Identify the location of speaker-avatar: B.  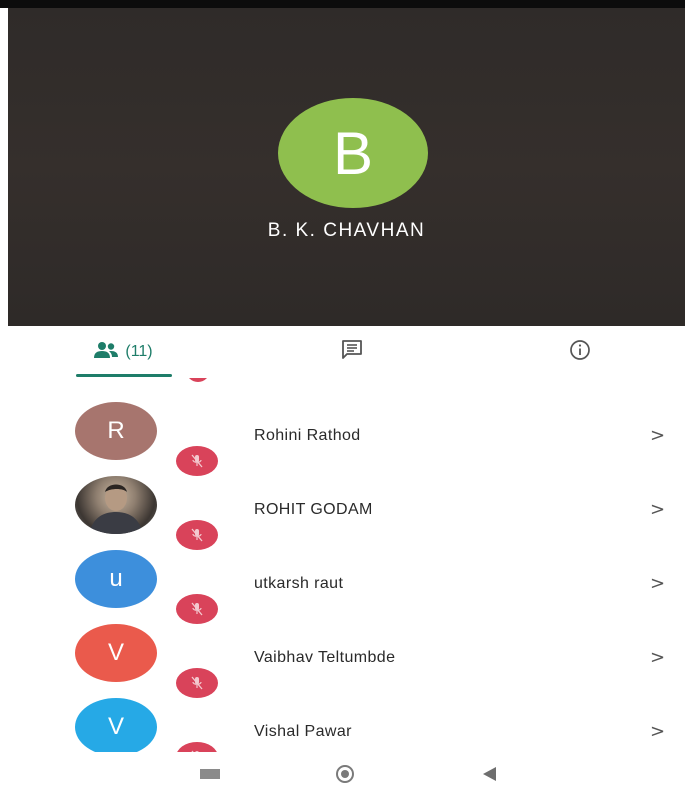
(353, 153).